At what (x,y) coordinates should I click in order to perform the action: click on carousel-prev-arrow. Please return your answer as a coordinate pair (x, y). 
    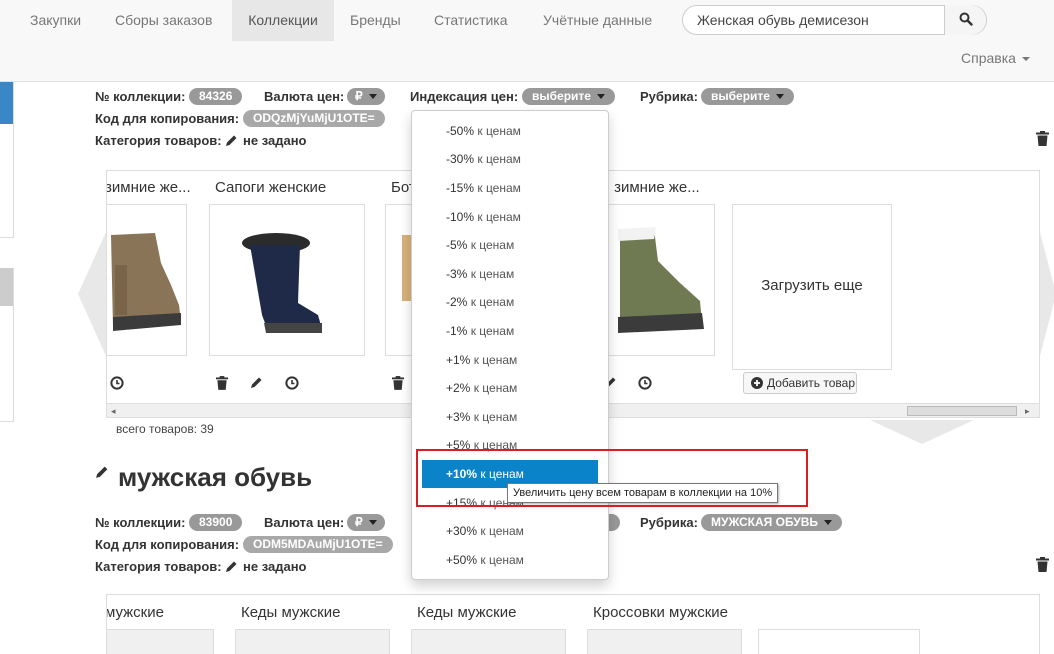
    Looking at the image, I should click on (92, 294).